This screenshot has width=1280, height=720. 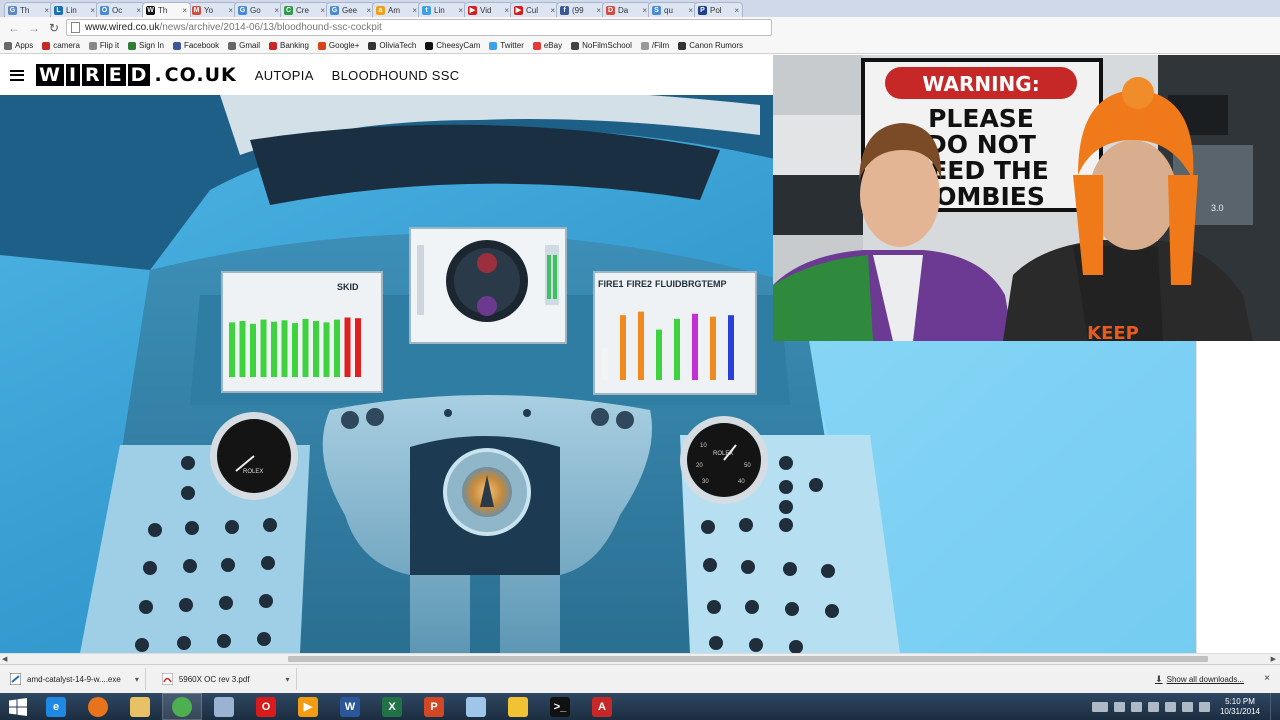 I want to click on nav-autopia: AUTOPIA, so click(x=284, y=75).